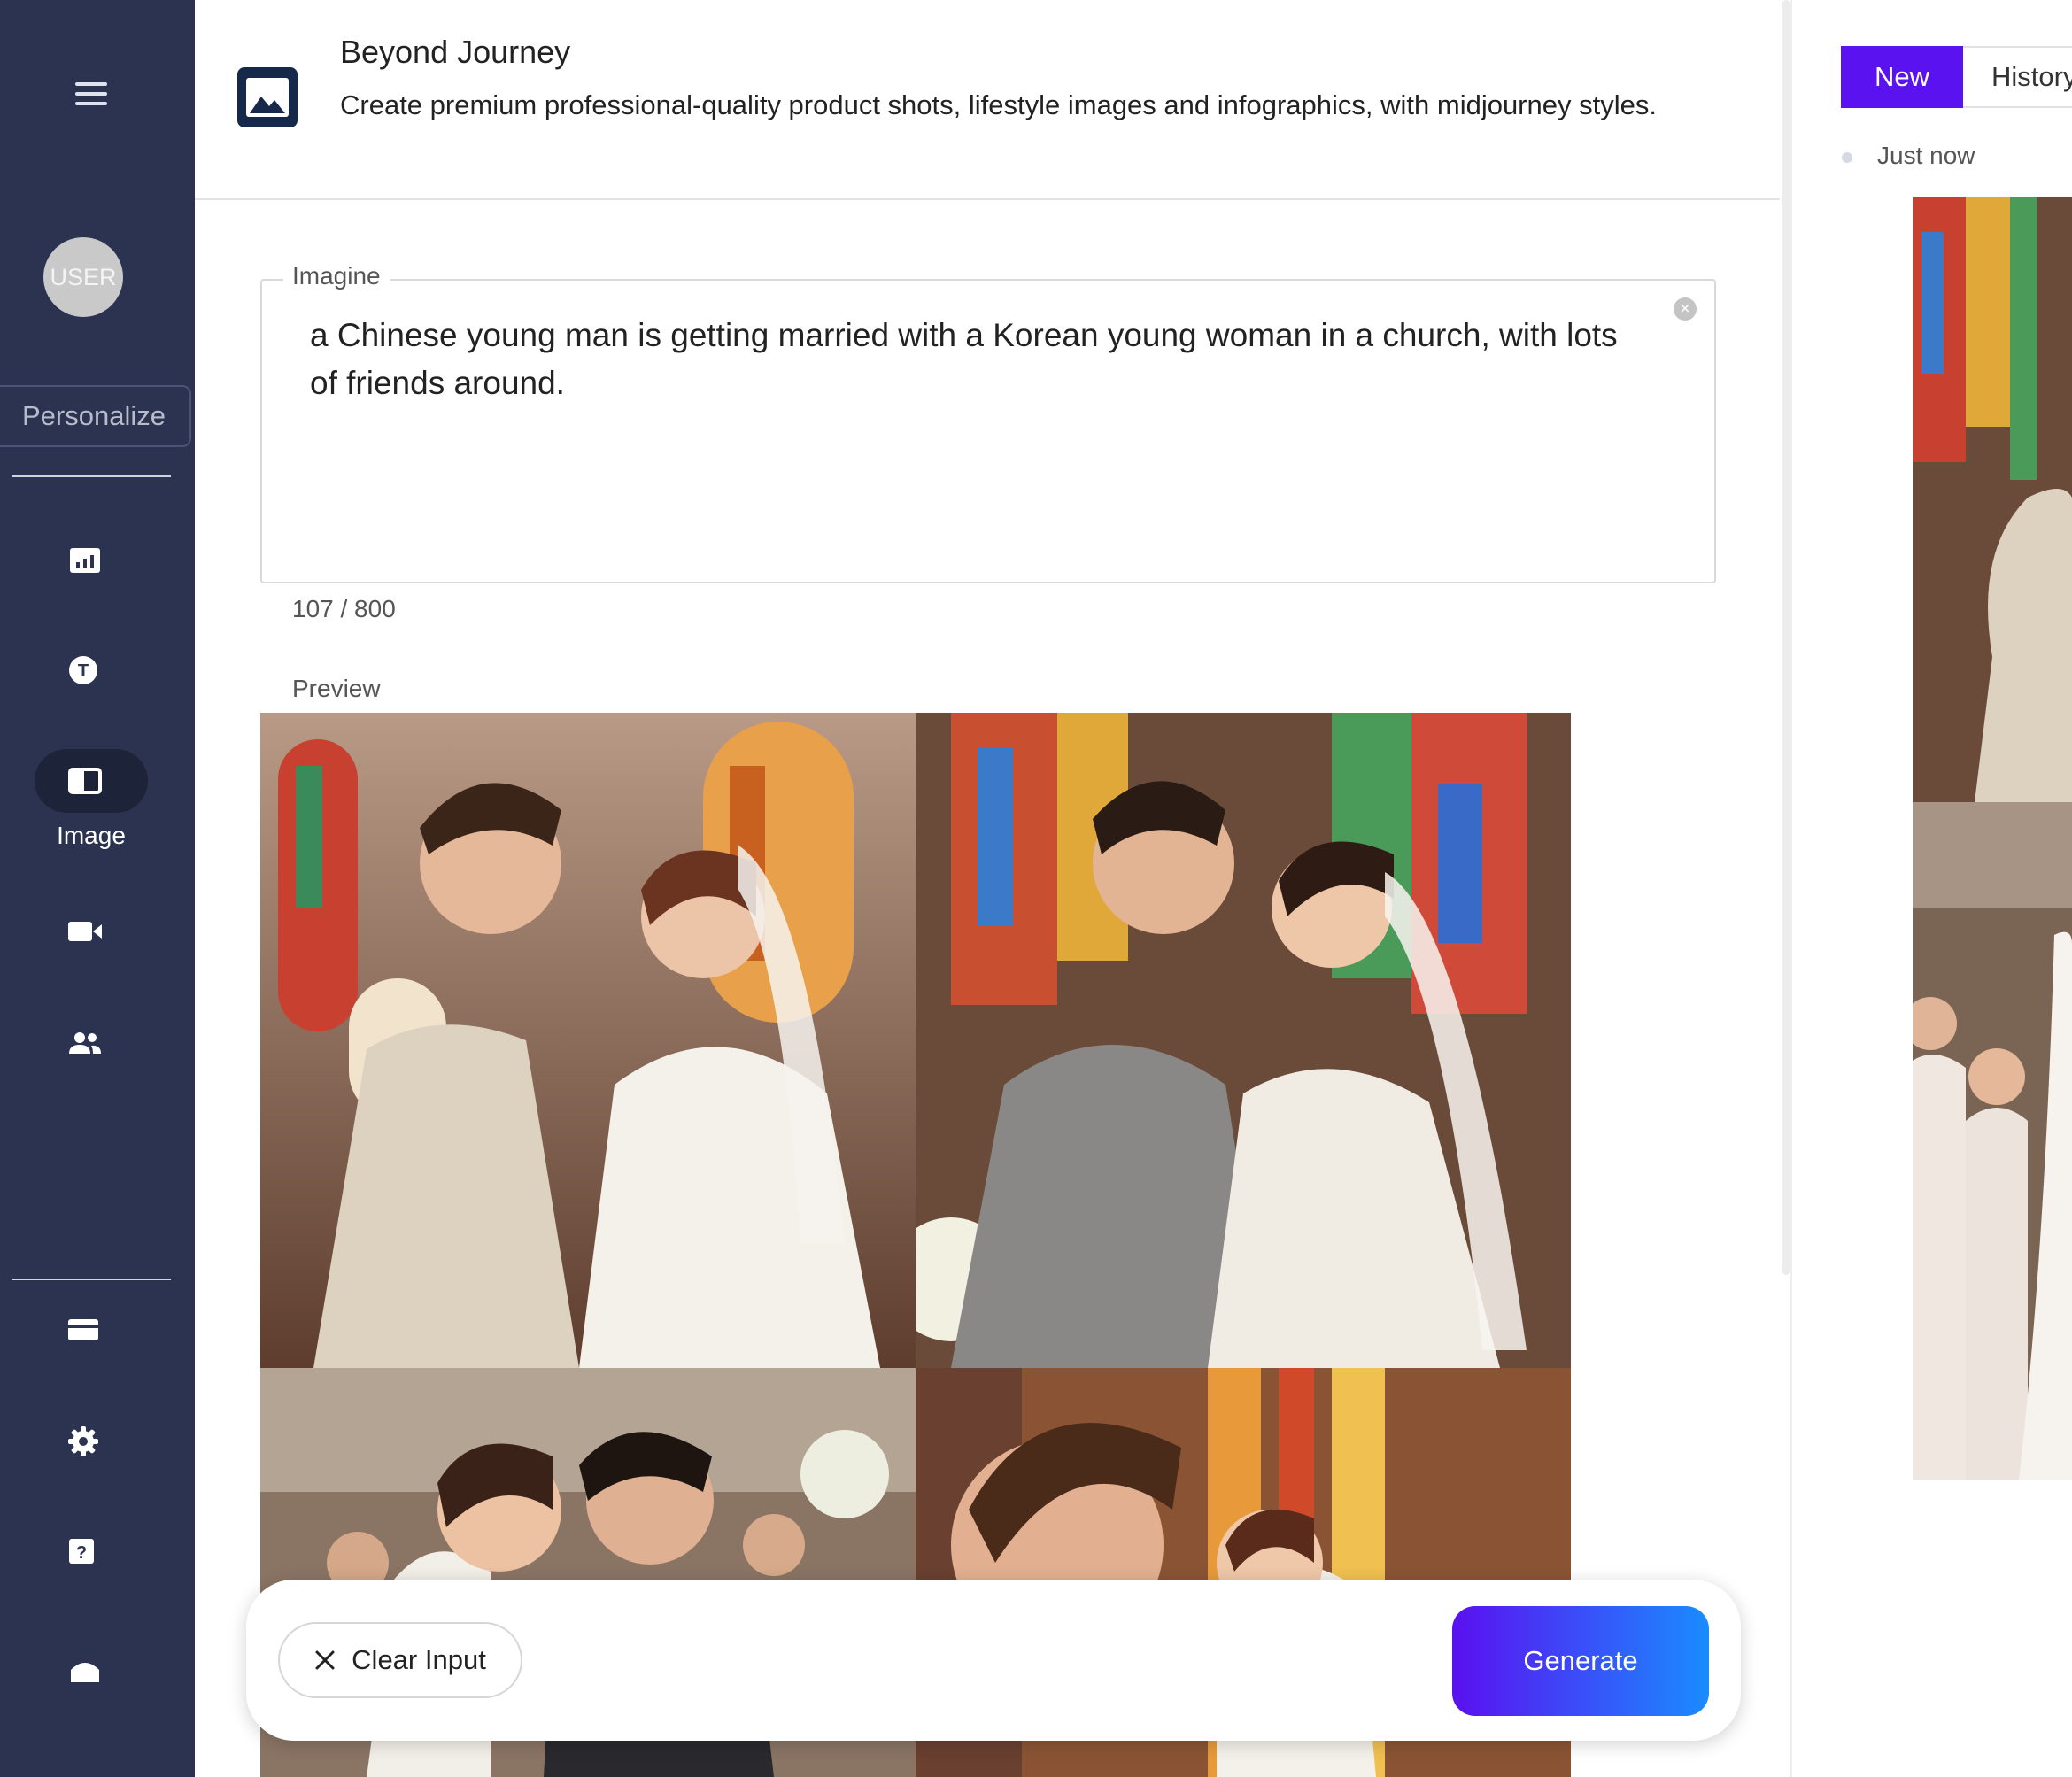 The image size is (2072, 1777). I want to click on char-counter: 107 / 800, so click(344, 608).